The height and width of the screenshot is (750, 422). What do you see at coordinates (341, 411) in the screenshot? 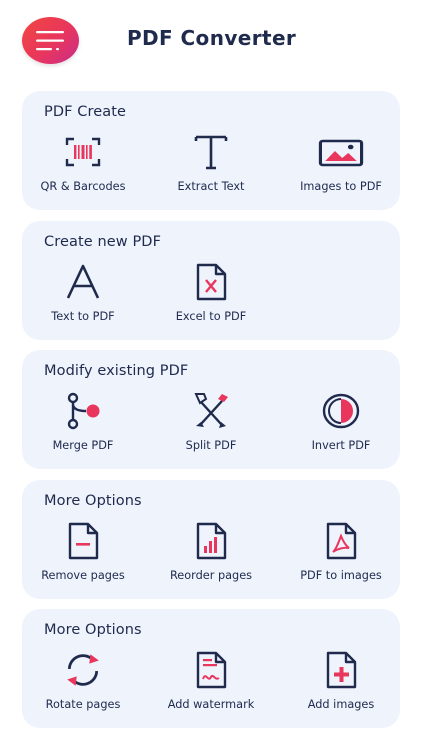
I see `invert-icon` at bounding box center [341, 411].